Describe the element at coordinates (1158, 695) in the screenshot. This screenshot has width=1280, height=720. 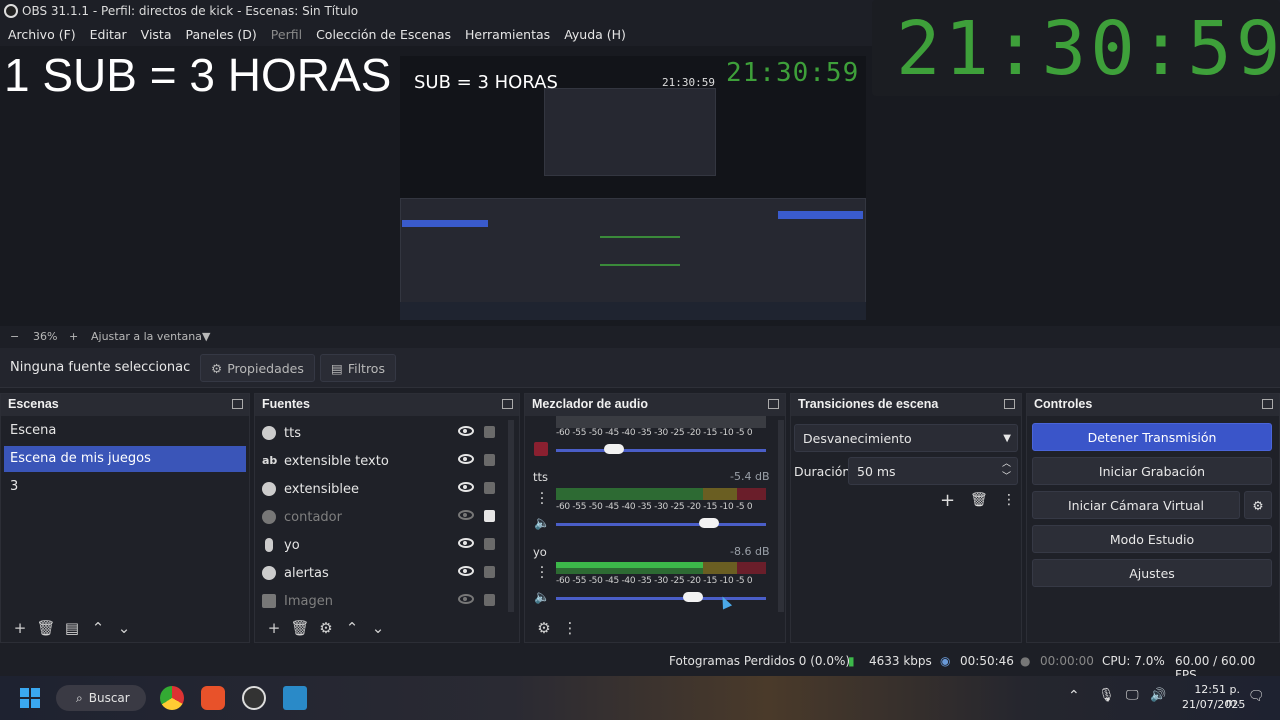
I see `volume-icon: 🔊` at that location.